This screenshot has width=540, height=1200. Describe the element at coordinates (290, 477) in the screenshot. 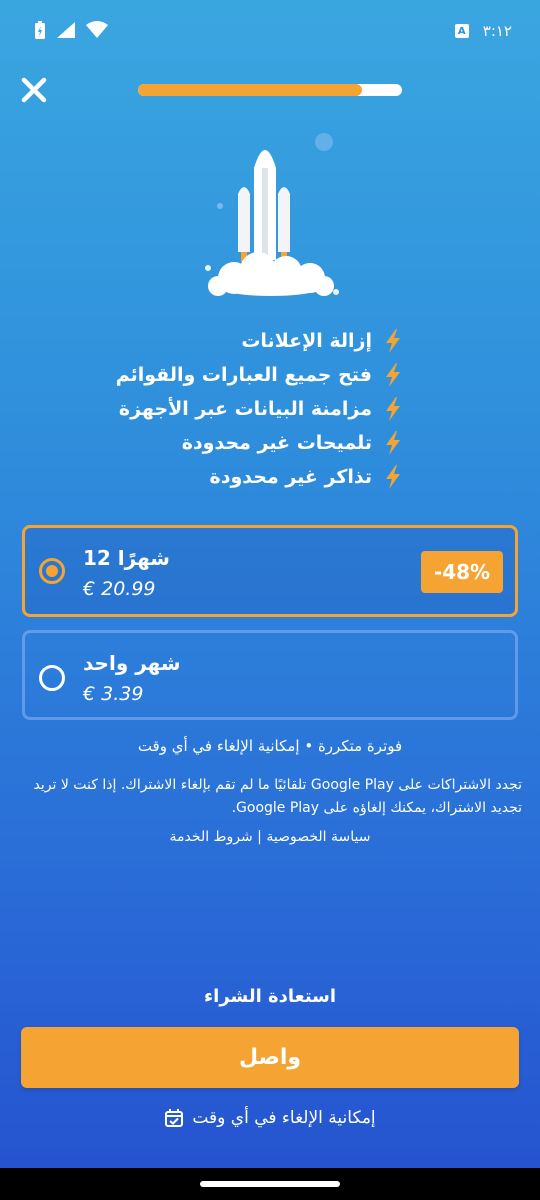

I see `feature-text: تذاكر غير محدودة` at that location.